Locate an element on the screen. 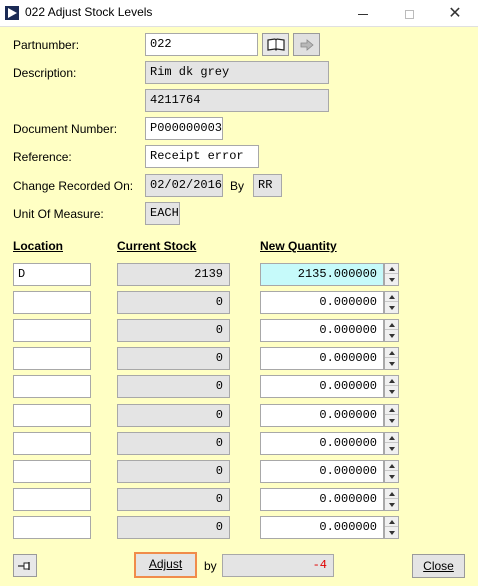  close-button: Close is located at coordinates (438, 566).